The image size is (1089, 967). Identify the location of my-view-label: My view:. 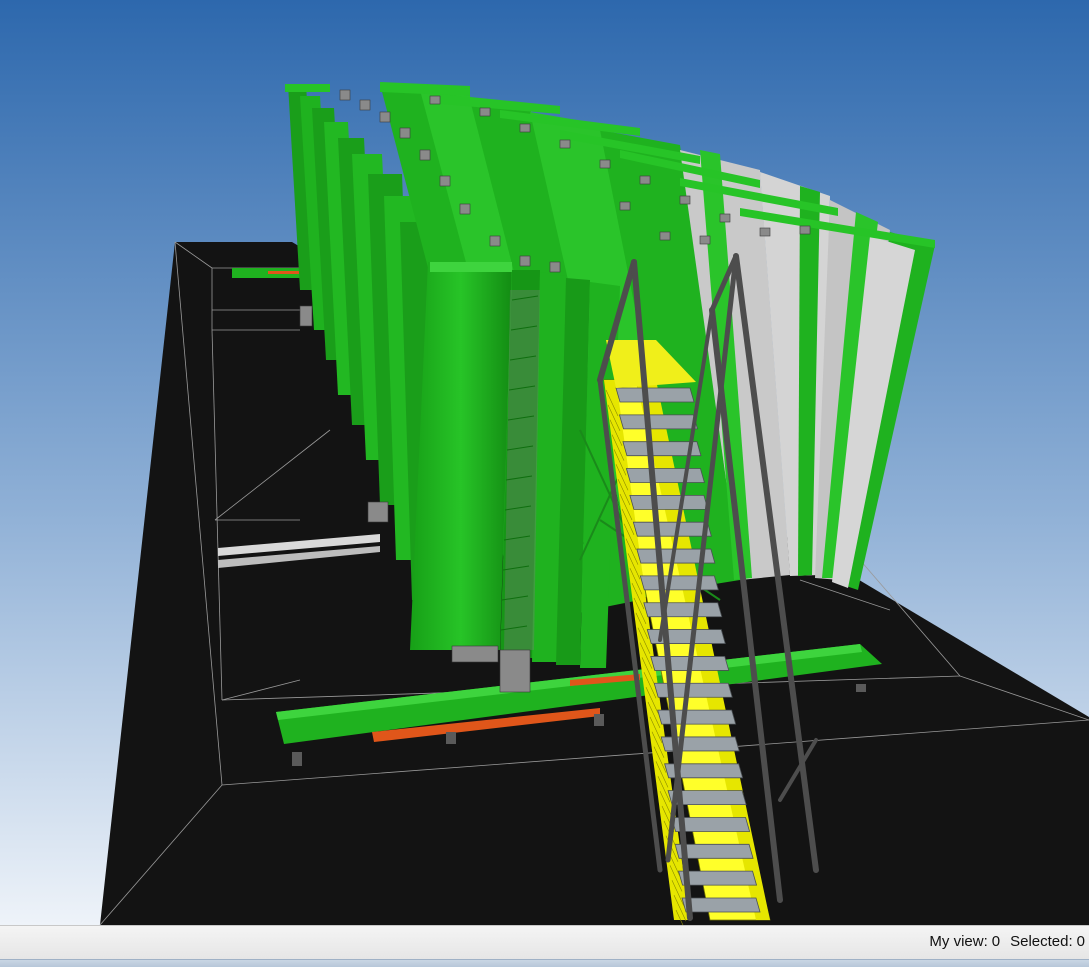
(958, 941).